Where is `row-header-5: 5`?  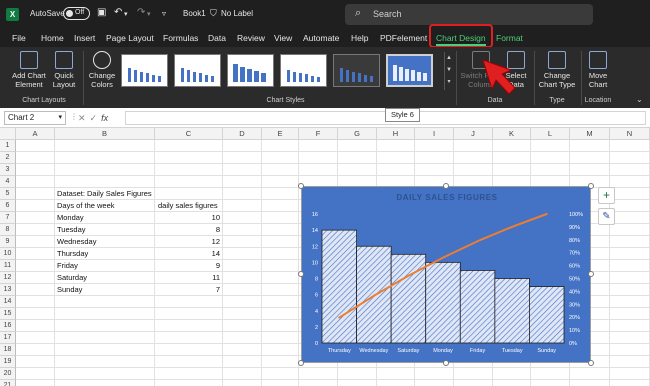 row-header-5: 5 is located at coordinates (8, 194).